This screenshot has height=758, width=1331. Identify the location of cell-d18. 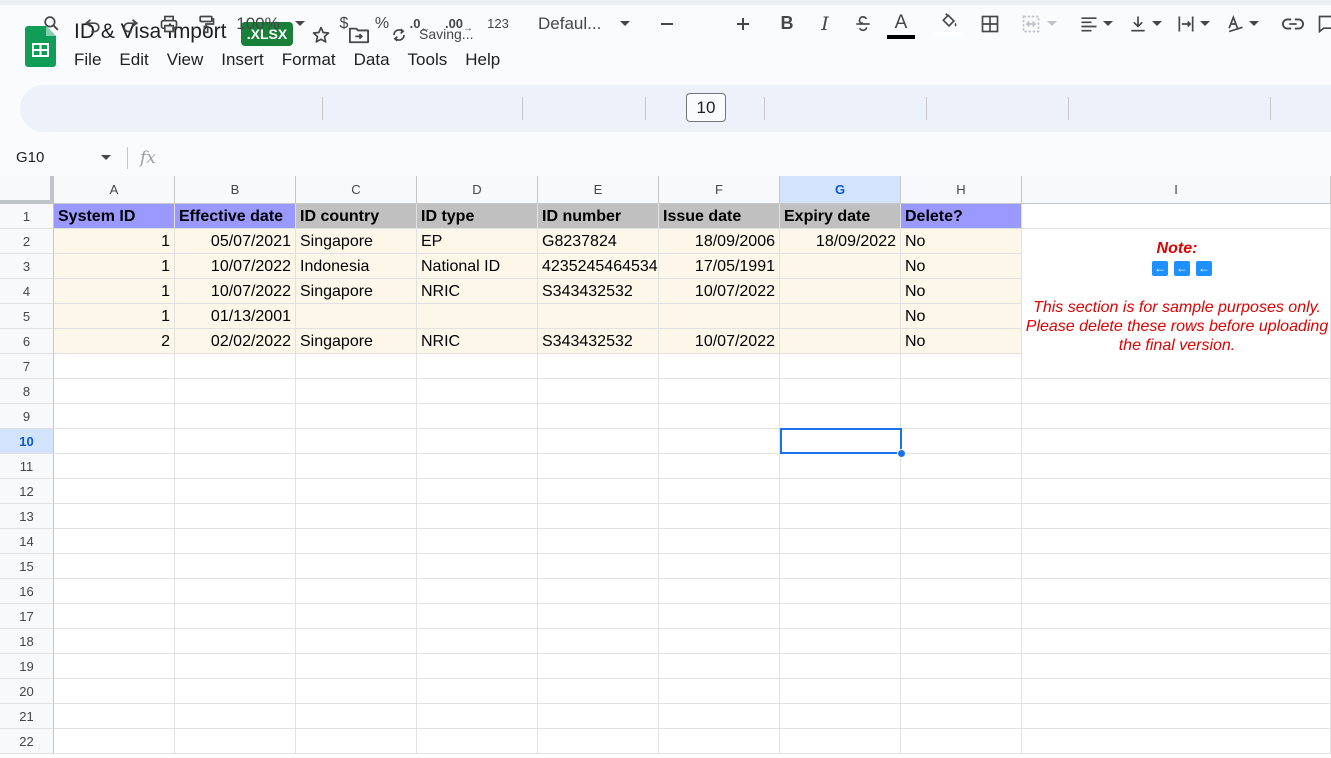
(477, 641).